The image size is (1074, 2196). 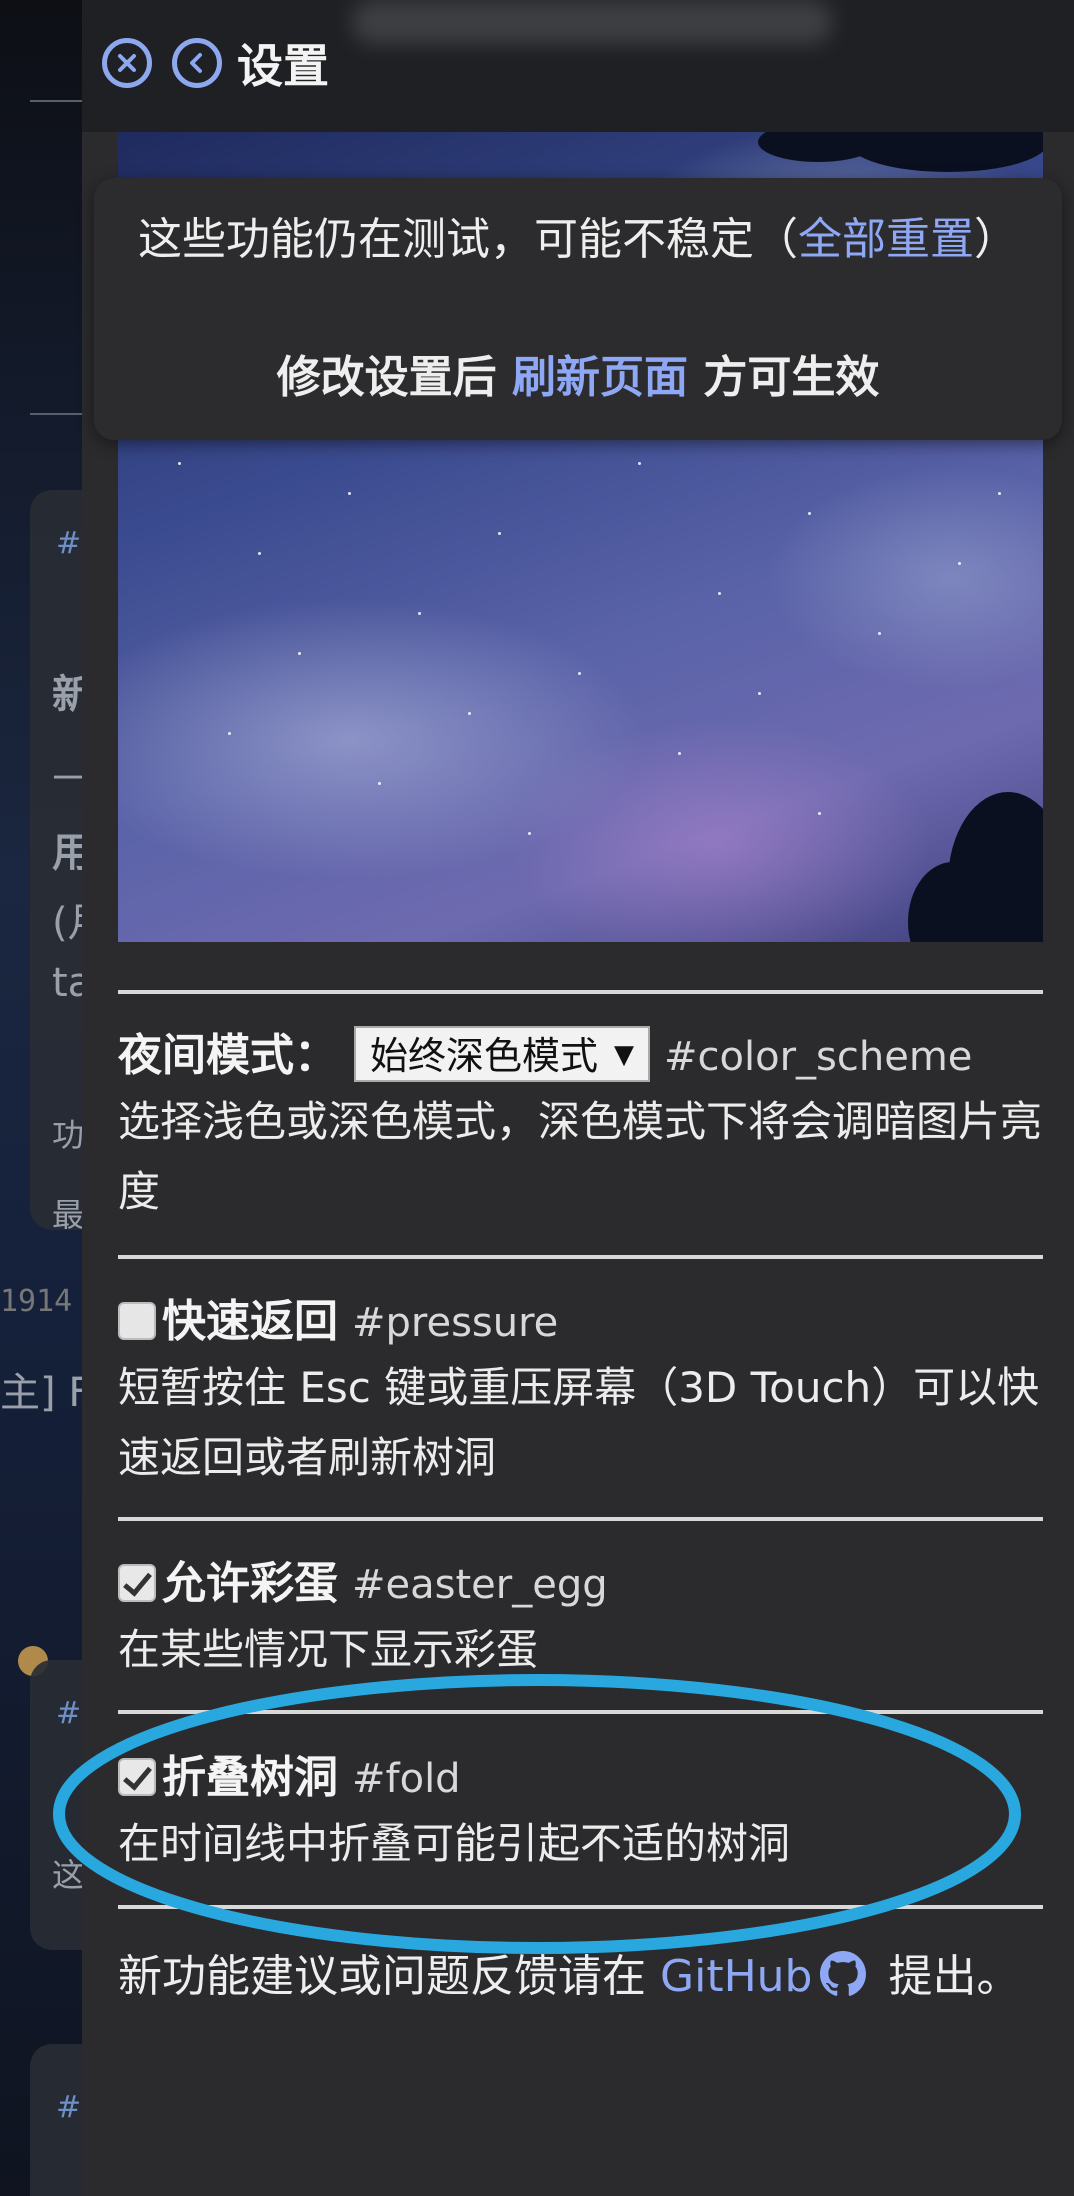 I want to click on dropdown-arrow-icon: ▼, so click(x=624, y=1055).